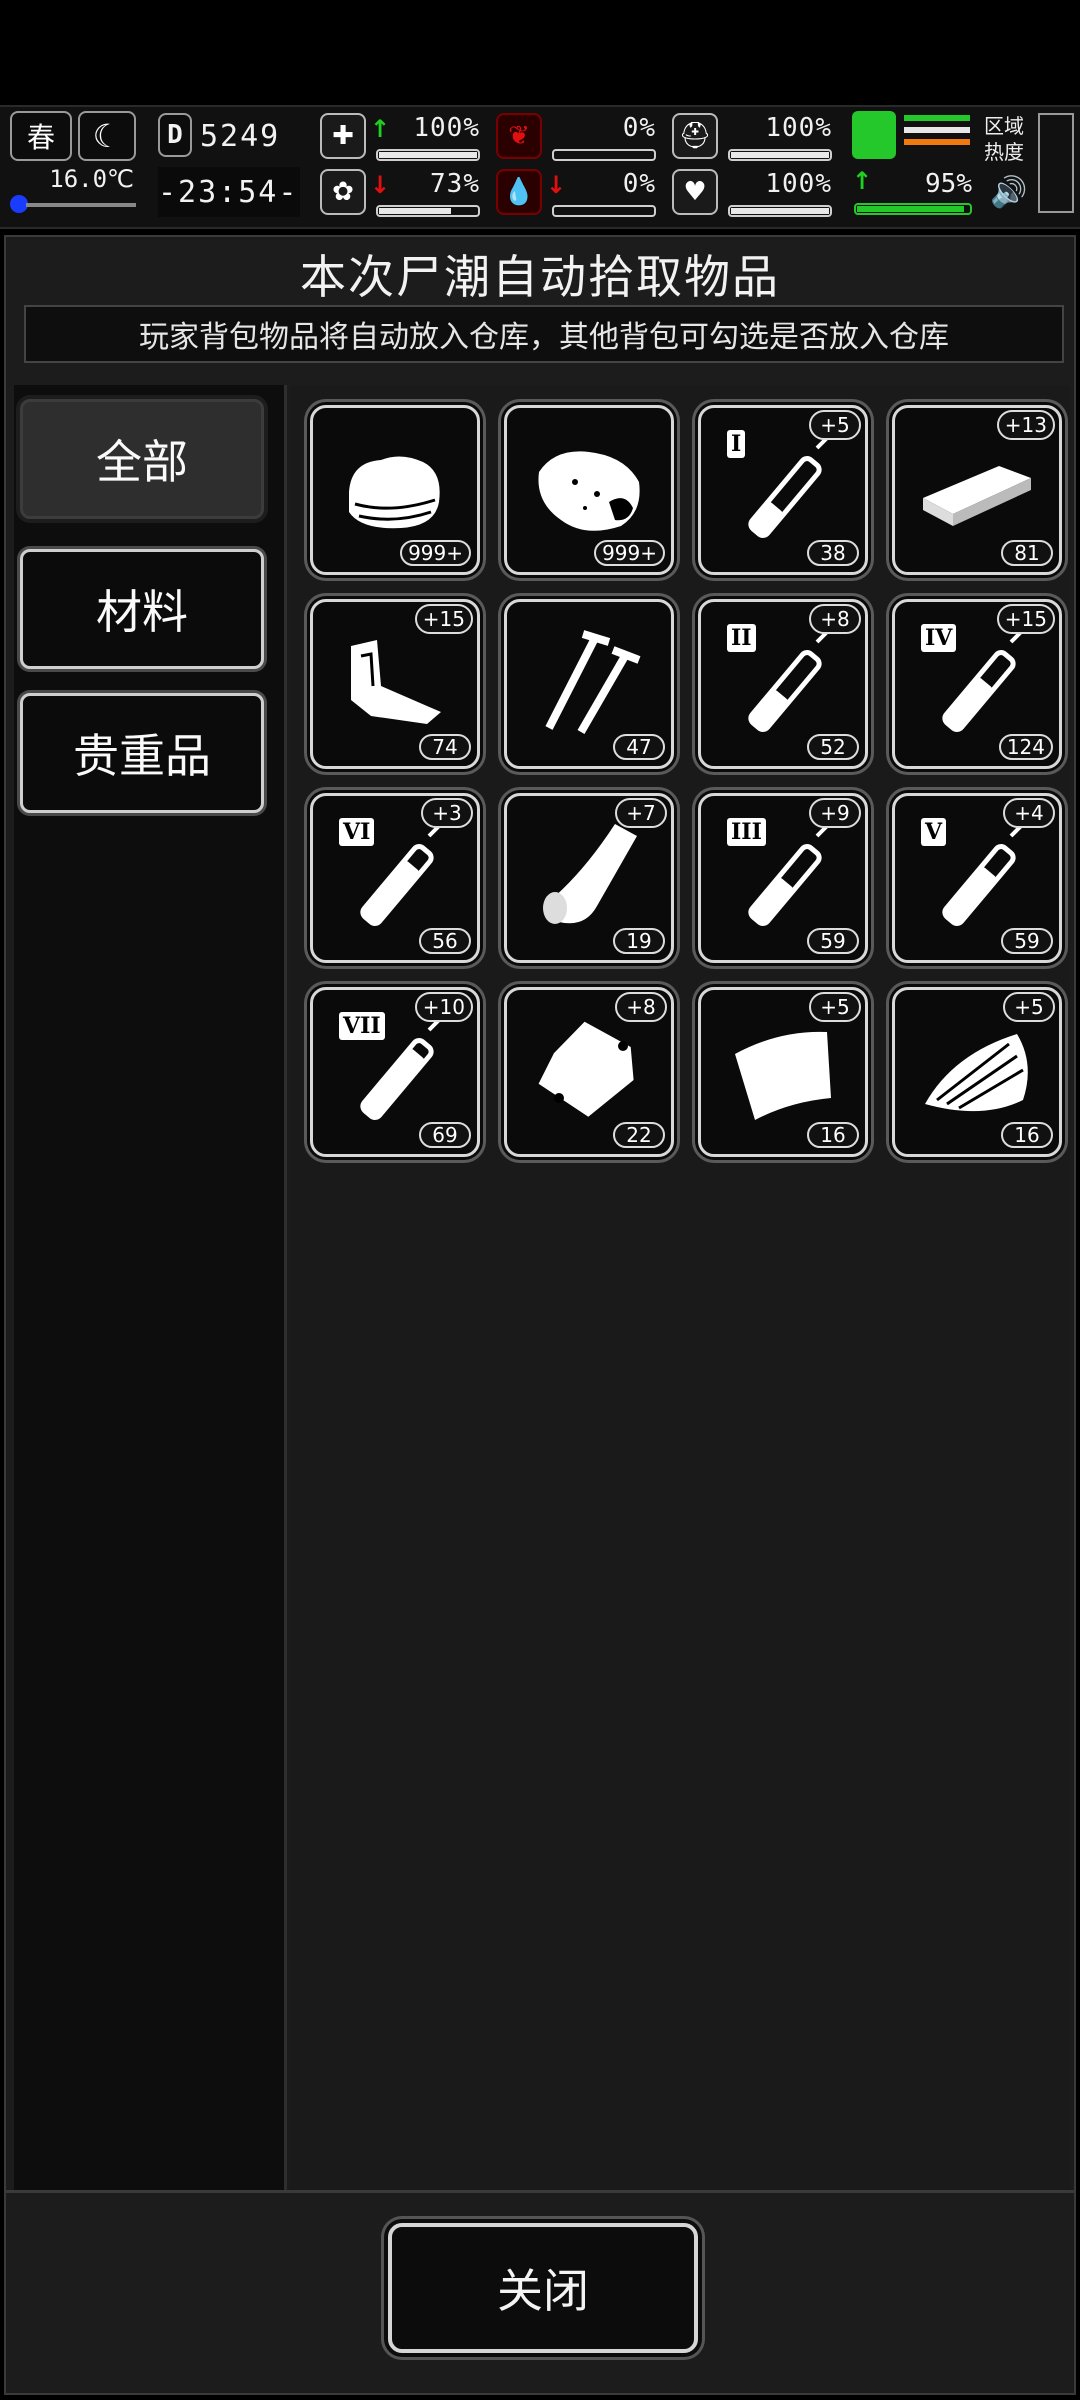 This screenshot has height=2400, width=1080. What do you see at coordinates (445, 1135) in the screenshot?
I see `item-count: 69` at bounding box center [445, 1135].